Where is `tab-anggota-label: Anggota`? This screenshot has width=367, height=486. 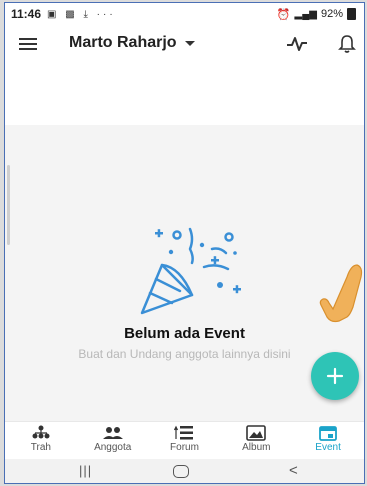 tab-anggota-label: Anggota is located at coordinates (113, 447).